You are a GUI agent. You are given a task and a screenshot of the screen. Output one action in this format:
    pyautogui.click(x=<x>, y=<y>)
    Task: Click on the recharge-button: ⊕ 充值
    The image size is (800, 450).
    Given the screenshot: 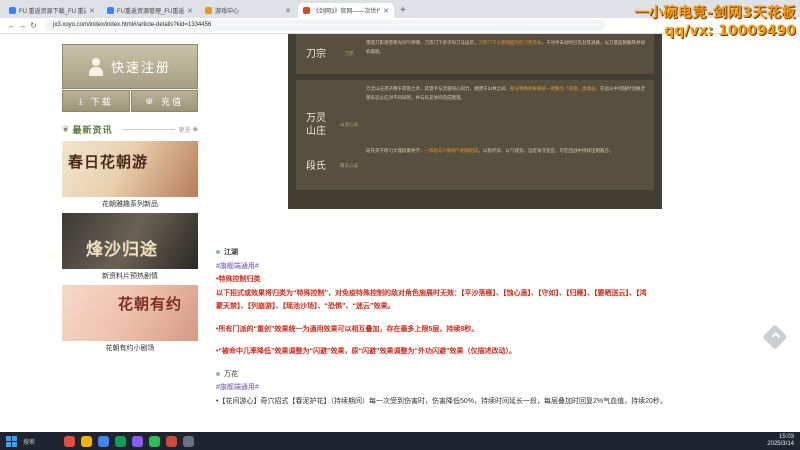 What is the action you would take?
    pyautogui.click(x=164, y=101)
    